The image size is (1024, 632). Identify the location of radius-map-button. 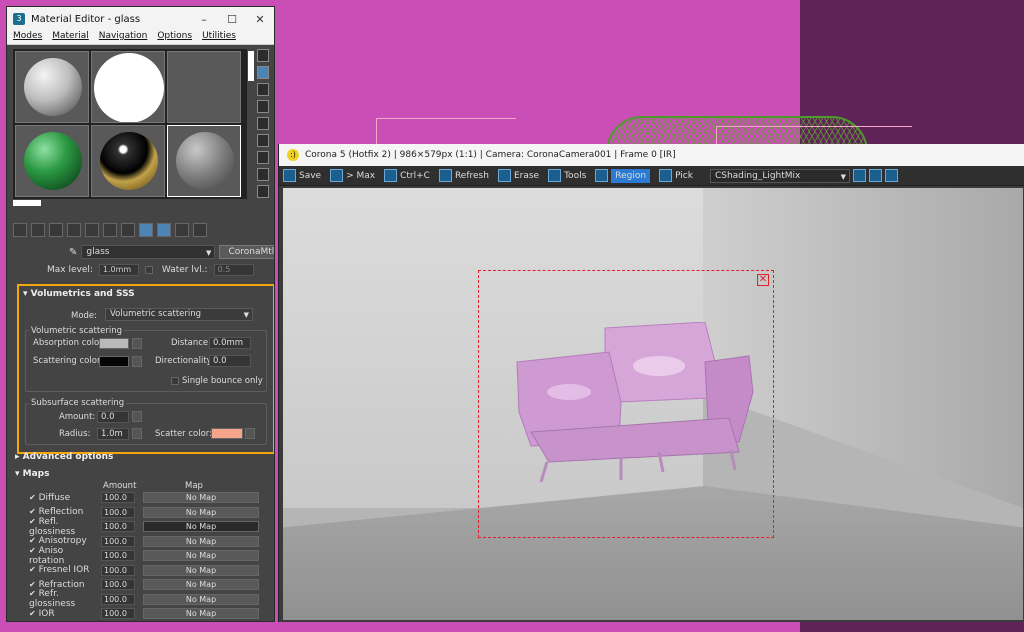
(137, 433).